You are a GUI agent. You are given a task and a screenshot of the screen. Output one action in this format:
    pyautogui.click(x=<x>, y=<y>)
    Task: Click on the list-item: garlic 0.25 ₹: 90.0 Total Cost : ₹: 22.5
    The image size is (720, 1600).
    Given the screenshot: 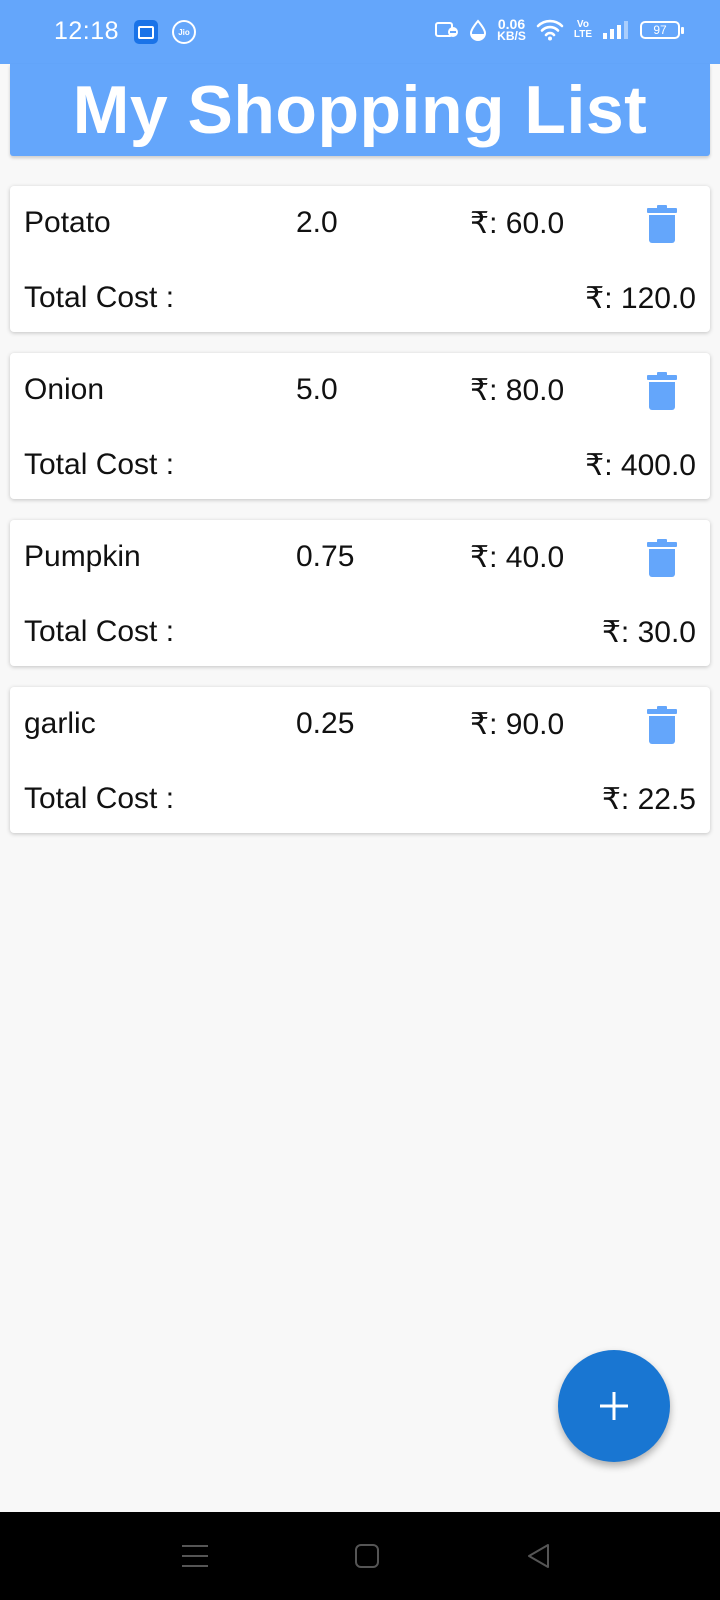 What is the action you would take?
    pyautogui.click(x=360, y=760)
    